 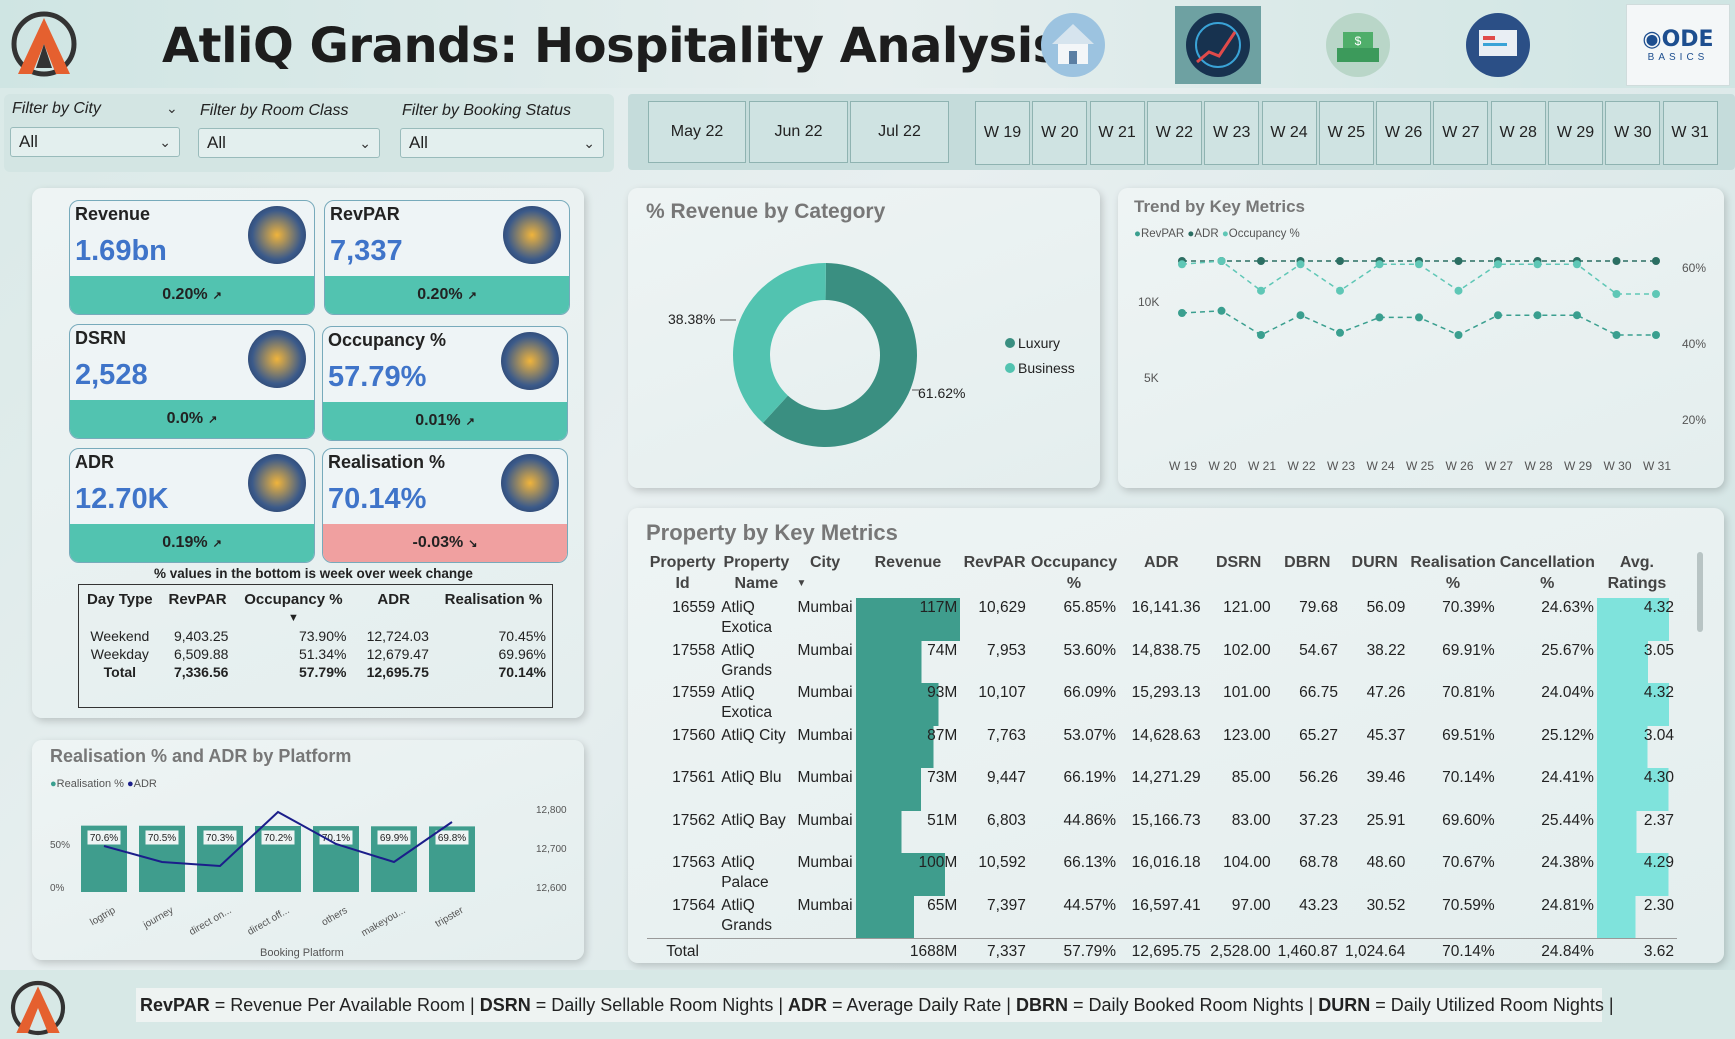 What do you see at coordinates (192, 257) in the screenshot?
I see `kpi-card-revenue: Revenue 1.69bn 0.20% ↗` at bounding box center [192, 257].